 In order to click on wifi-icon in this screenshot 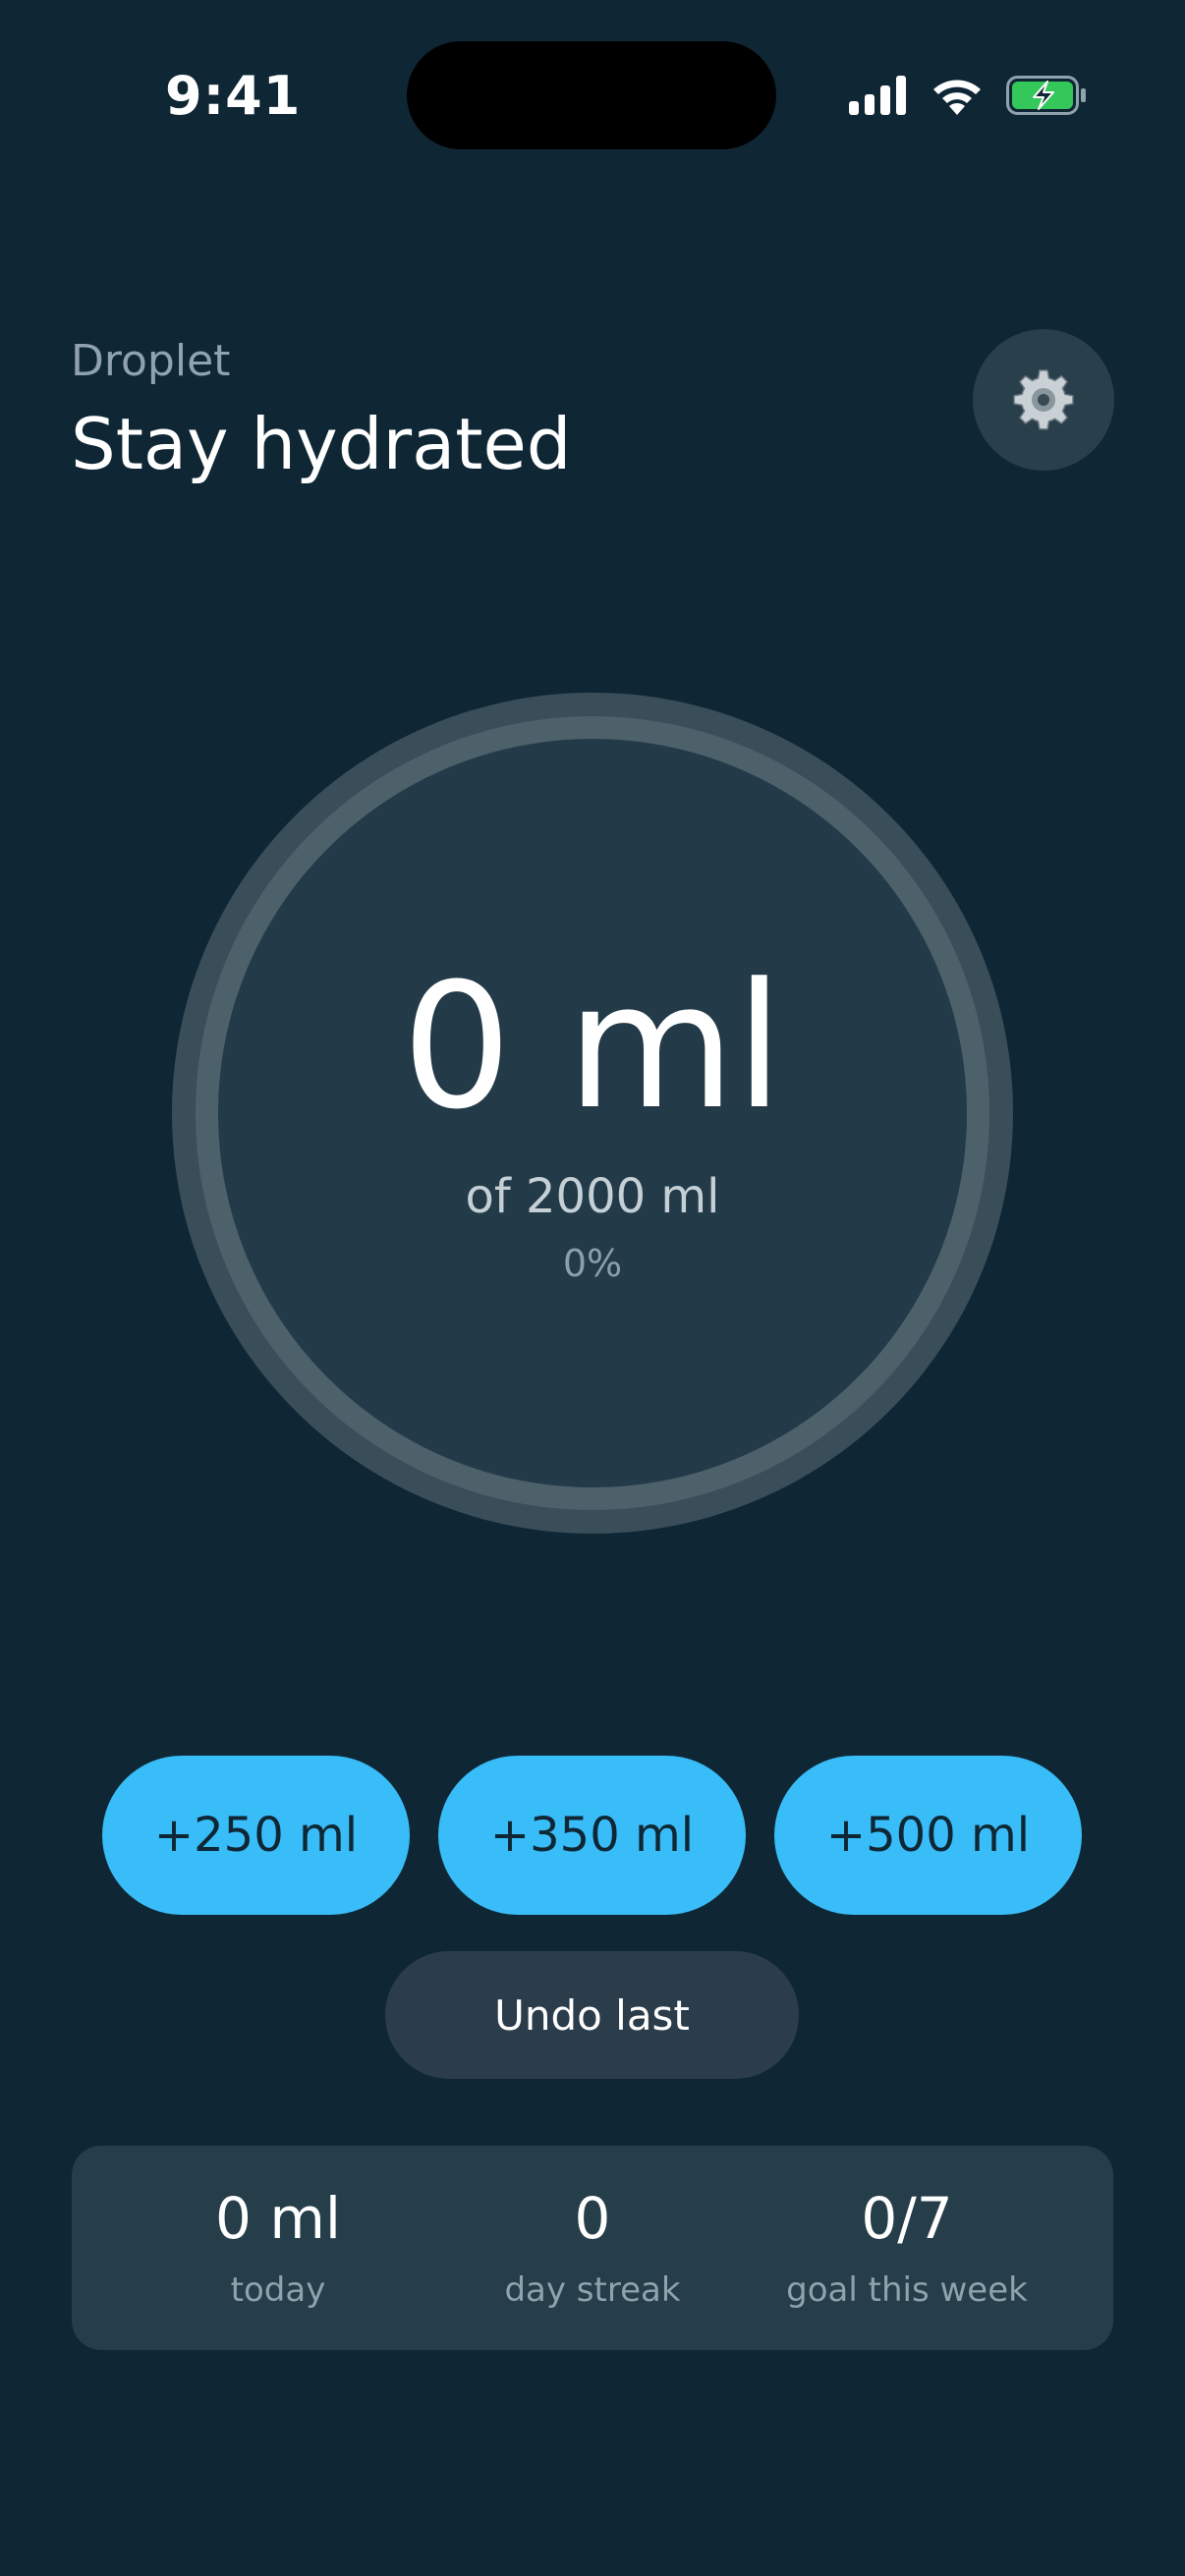, I will do `click(957, 97)`.